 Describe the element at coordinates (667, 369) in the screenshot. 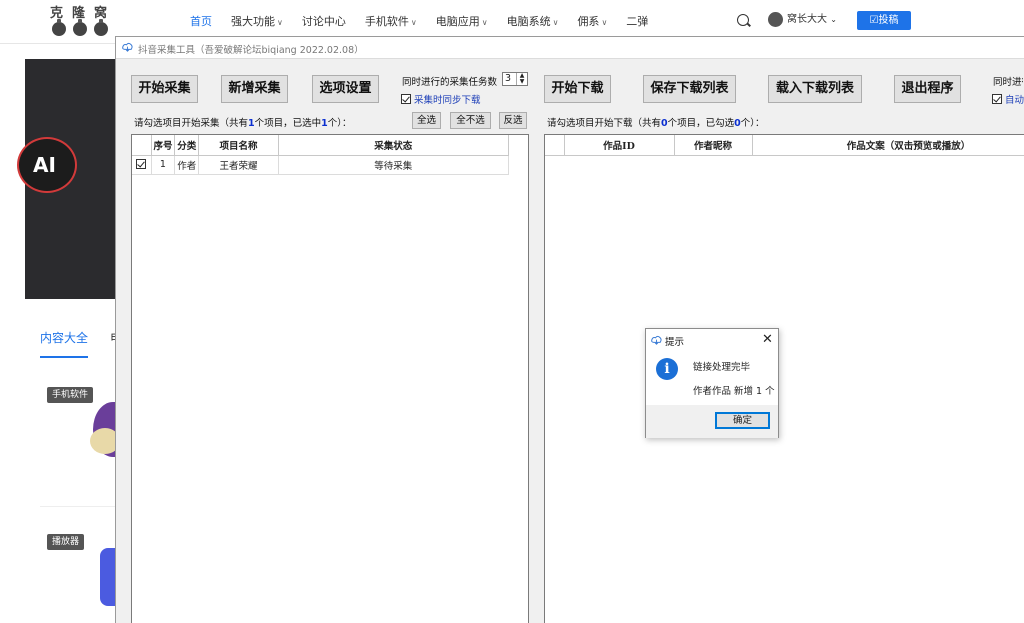

I see `info-icon: i` at that location.